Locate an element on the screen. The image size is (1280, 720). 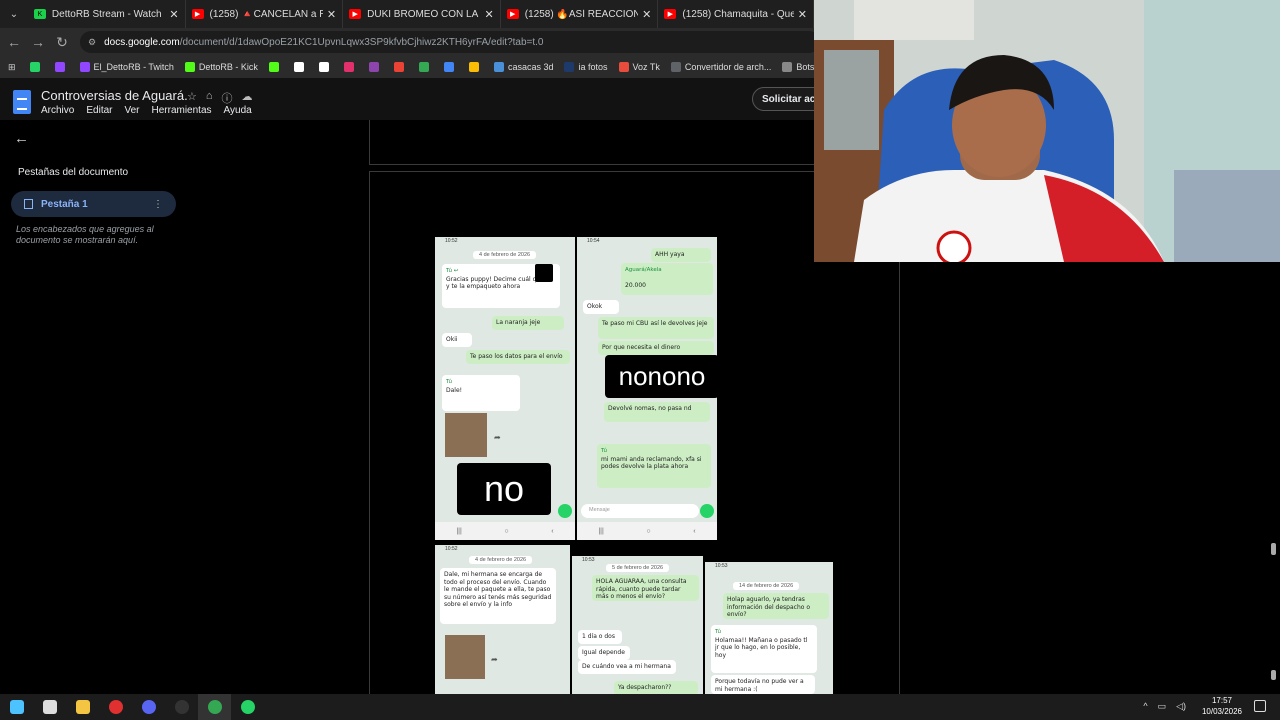
bookmark-item: casacas 3d is located at coordinates (523, 67).